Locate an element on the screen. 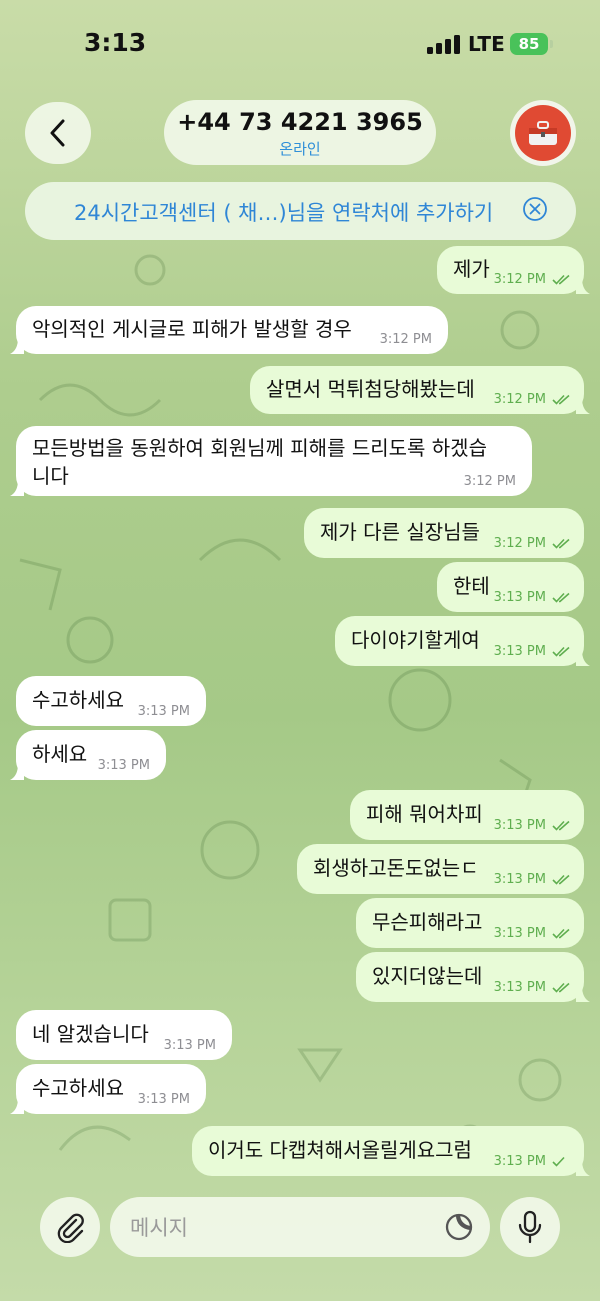 This screenshot has height=1301, width=600. outgoing-message: 제가 3:12 PM is located at coordinates (510, 270).